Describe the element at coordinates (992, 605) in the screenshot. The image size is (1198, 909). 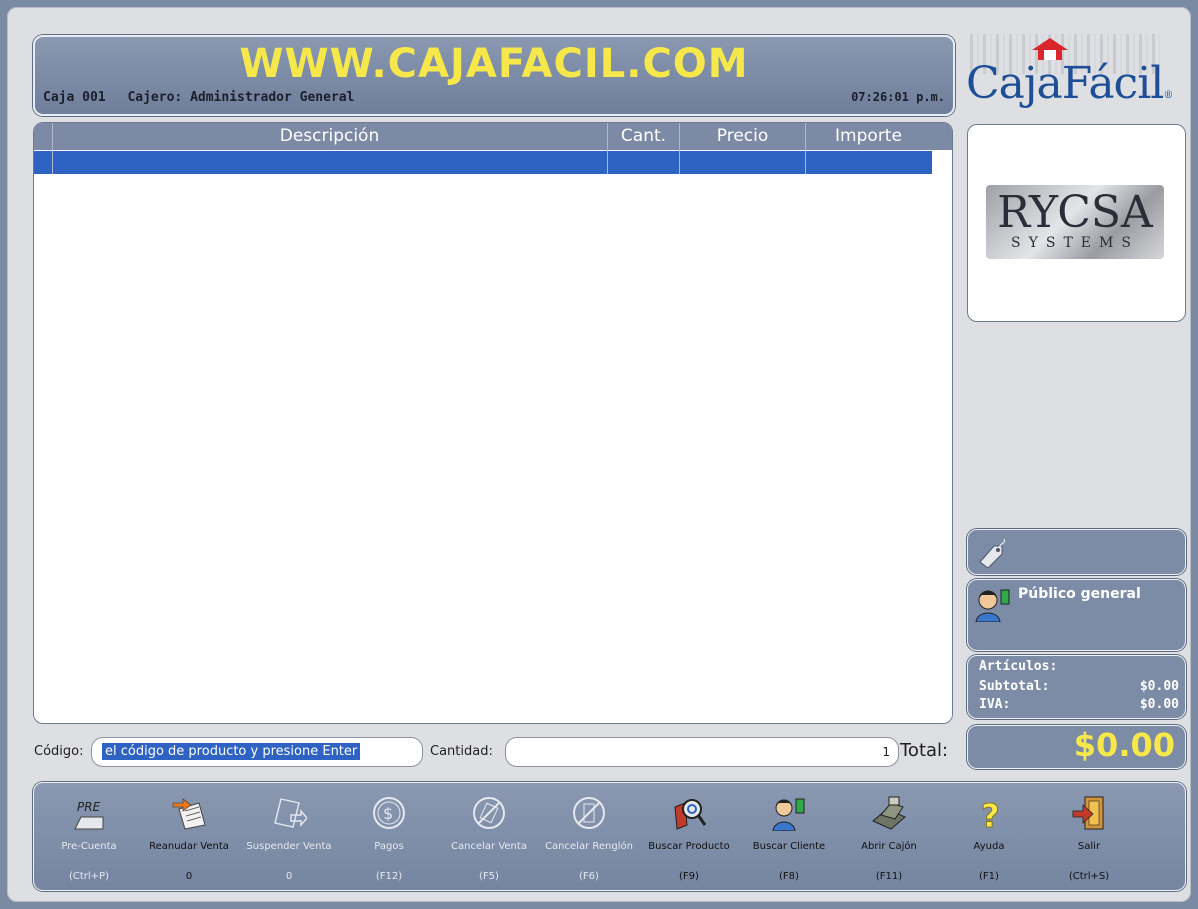
I see `customer-icon` at that location.